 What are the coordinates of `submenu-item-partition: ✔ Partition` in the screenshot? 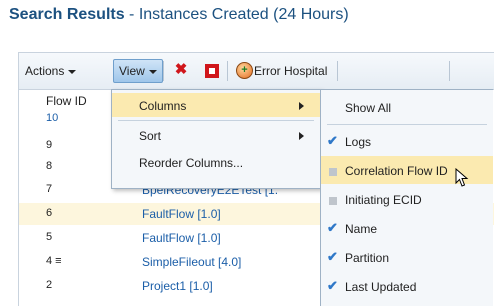 It's located at (407, 257).